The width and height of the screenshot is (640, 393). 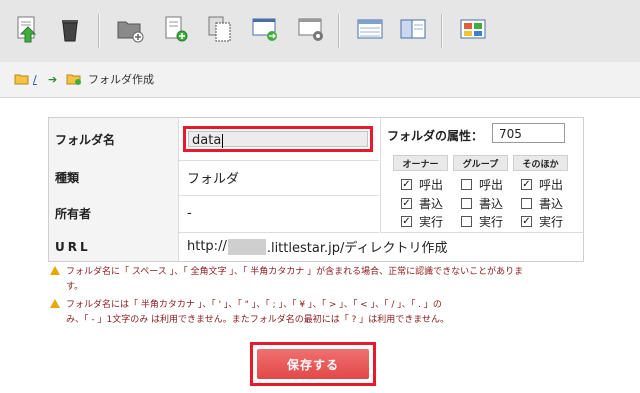 What do you see at coordinates (265, 29) in the screenshot?
I see `move-icon` at bounding box center [265, 29].